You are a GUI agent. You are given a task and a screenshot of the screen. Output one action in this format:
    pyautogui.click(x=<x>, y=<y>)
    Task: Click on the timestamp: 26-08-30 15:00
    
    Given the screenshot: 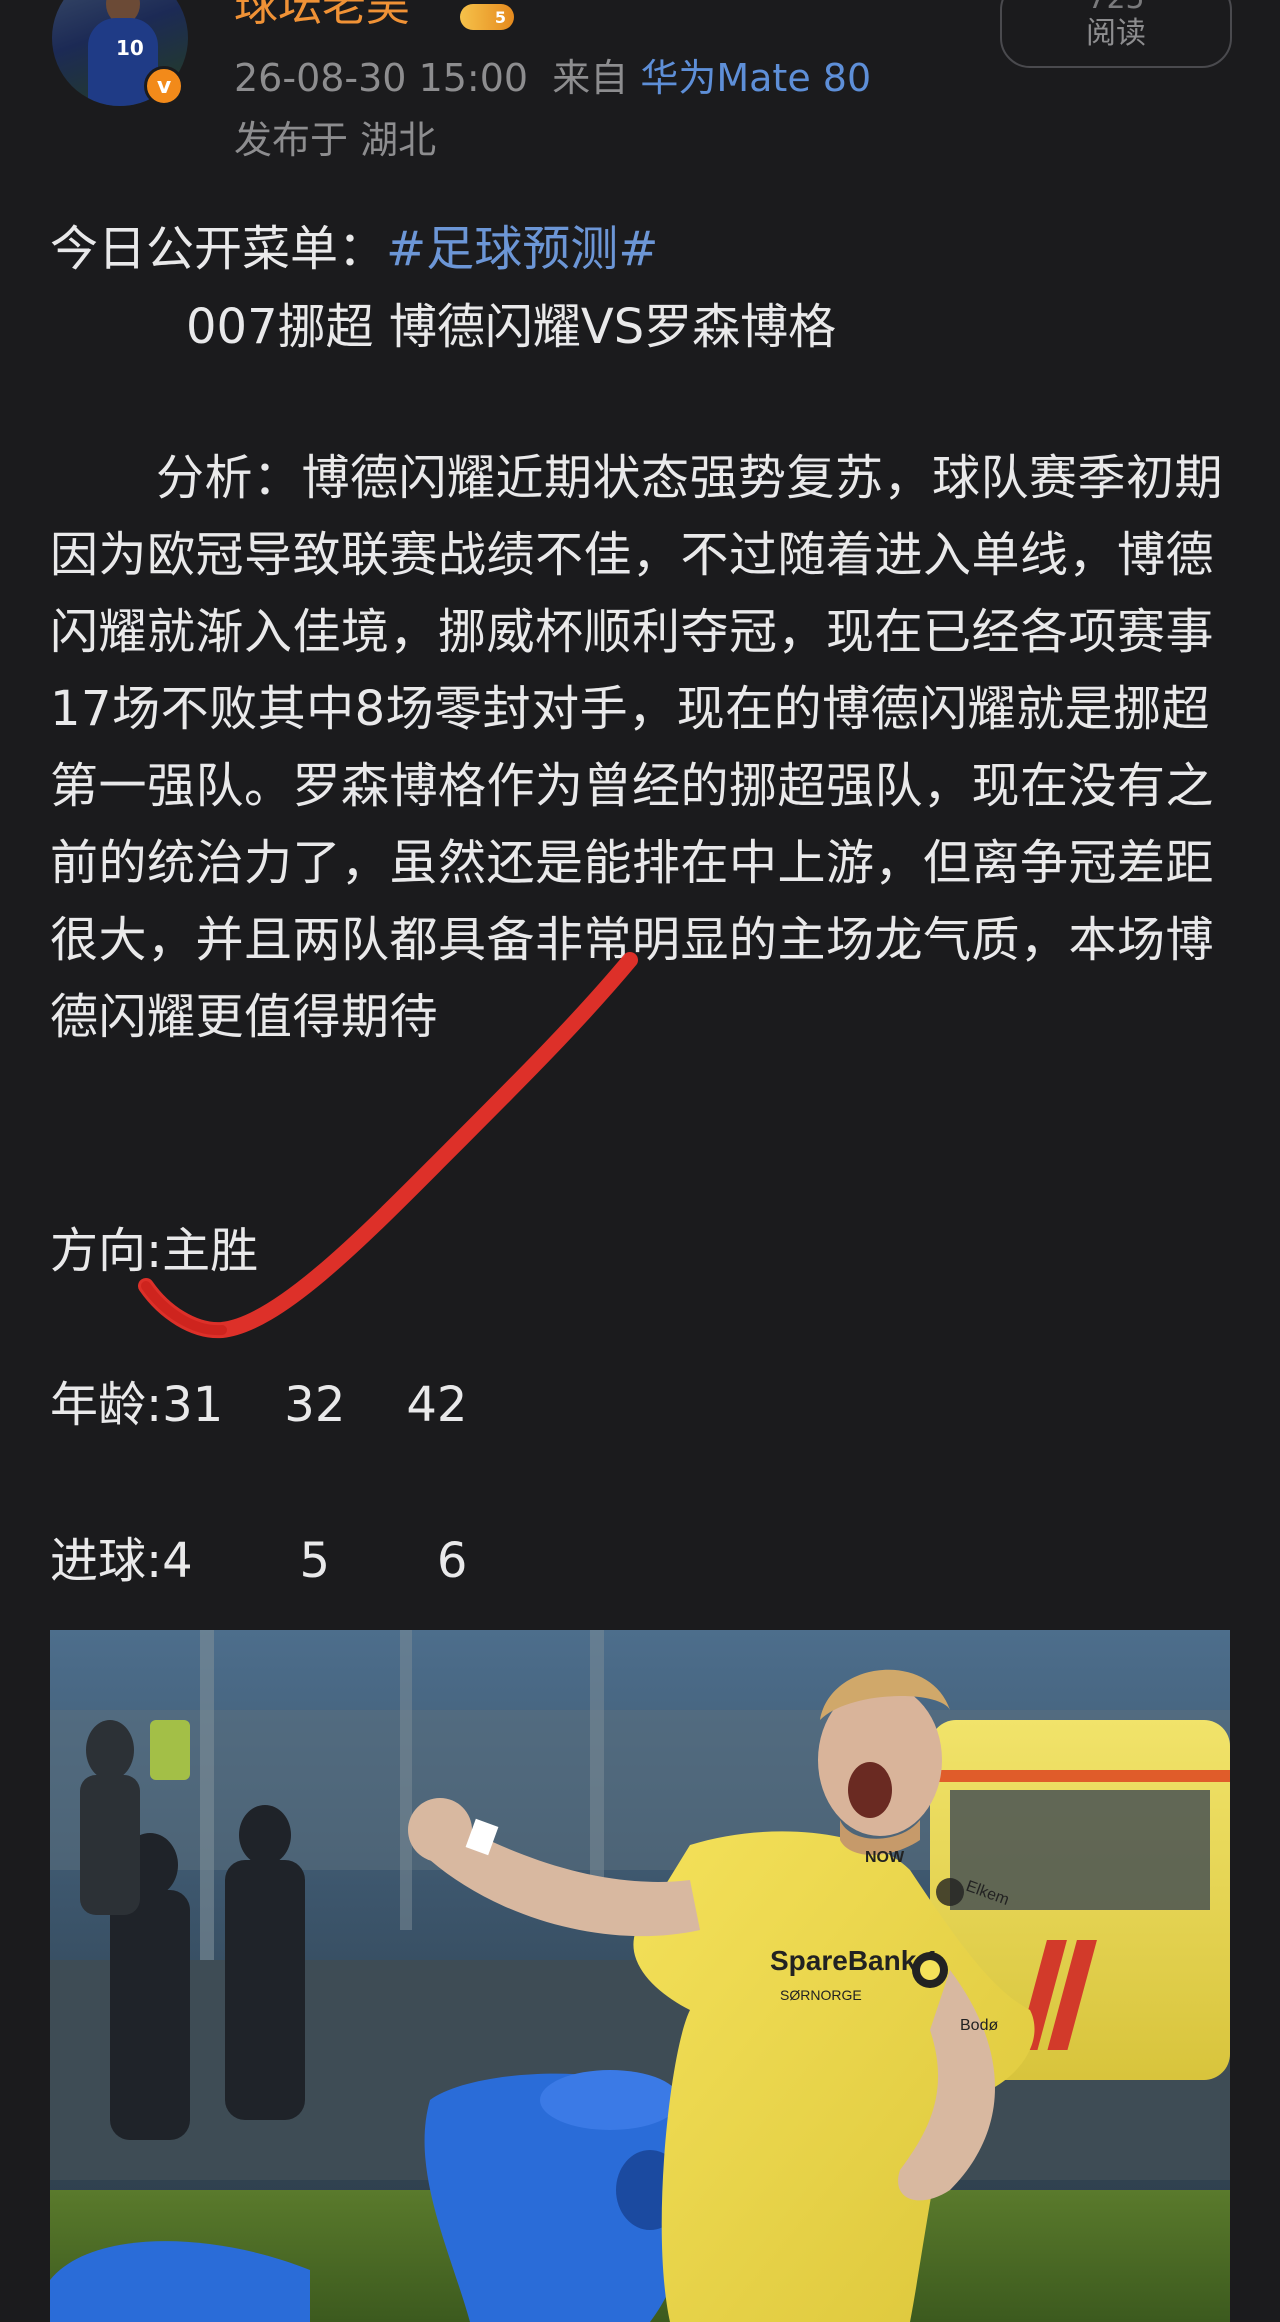 What is the action you would take?
    pyautogui.click(x=381, y=78)
    